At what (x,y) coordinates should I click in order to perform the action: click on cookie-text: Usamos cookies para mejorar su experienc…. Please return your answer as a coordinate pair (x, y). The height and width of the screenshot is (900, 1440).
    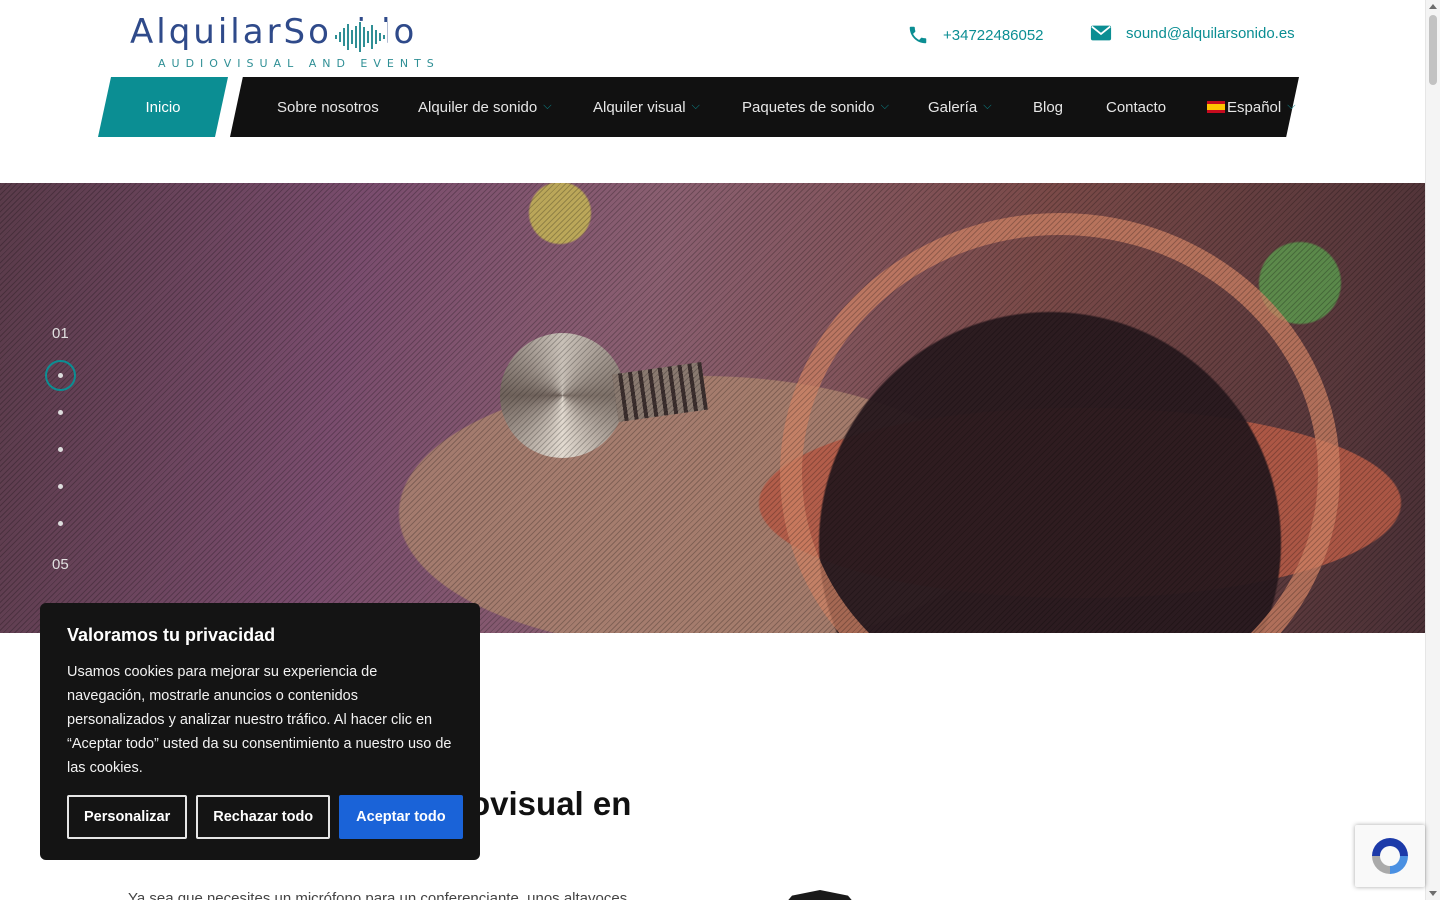
    Looking at the image, I should click on (259, 720).